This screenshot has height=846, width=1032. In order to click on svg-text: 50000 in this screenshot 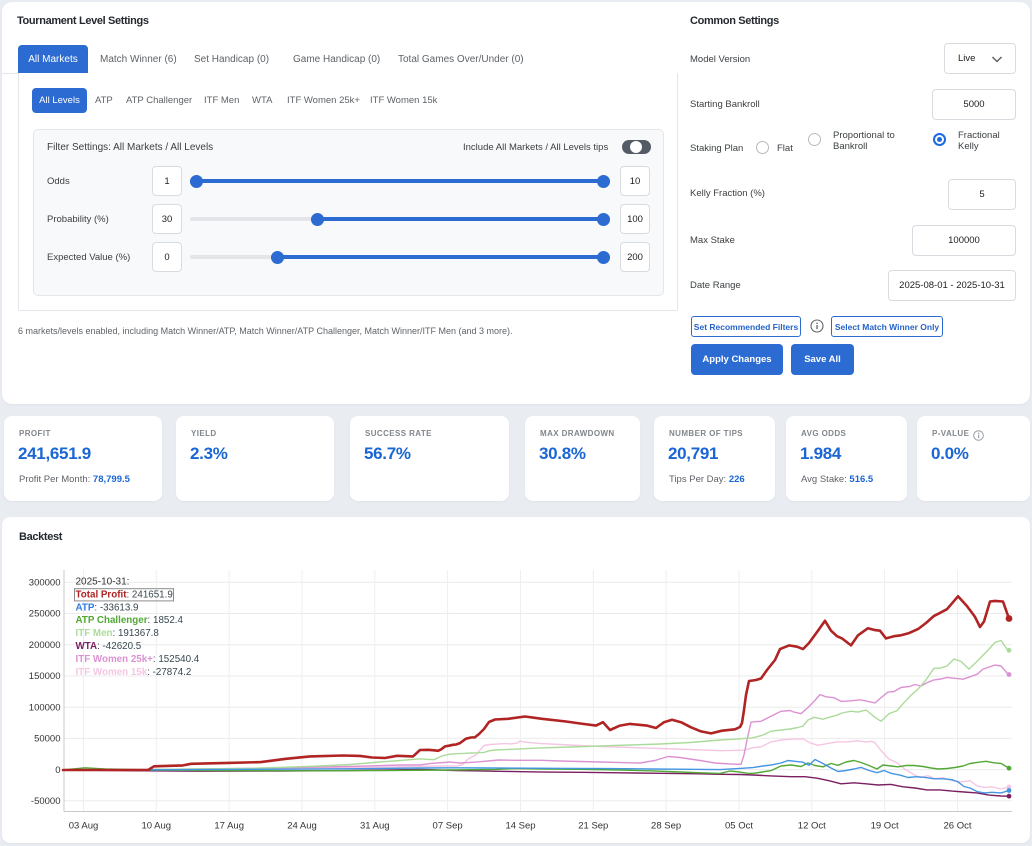, I will do `click(47, 739)`.